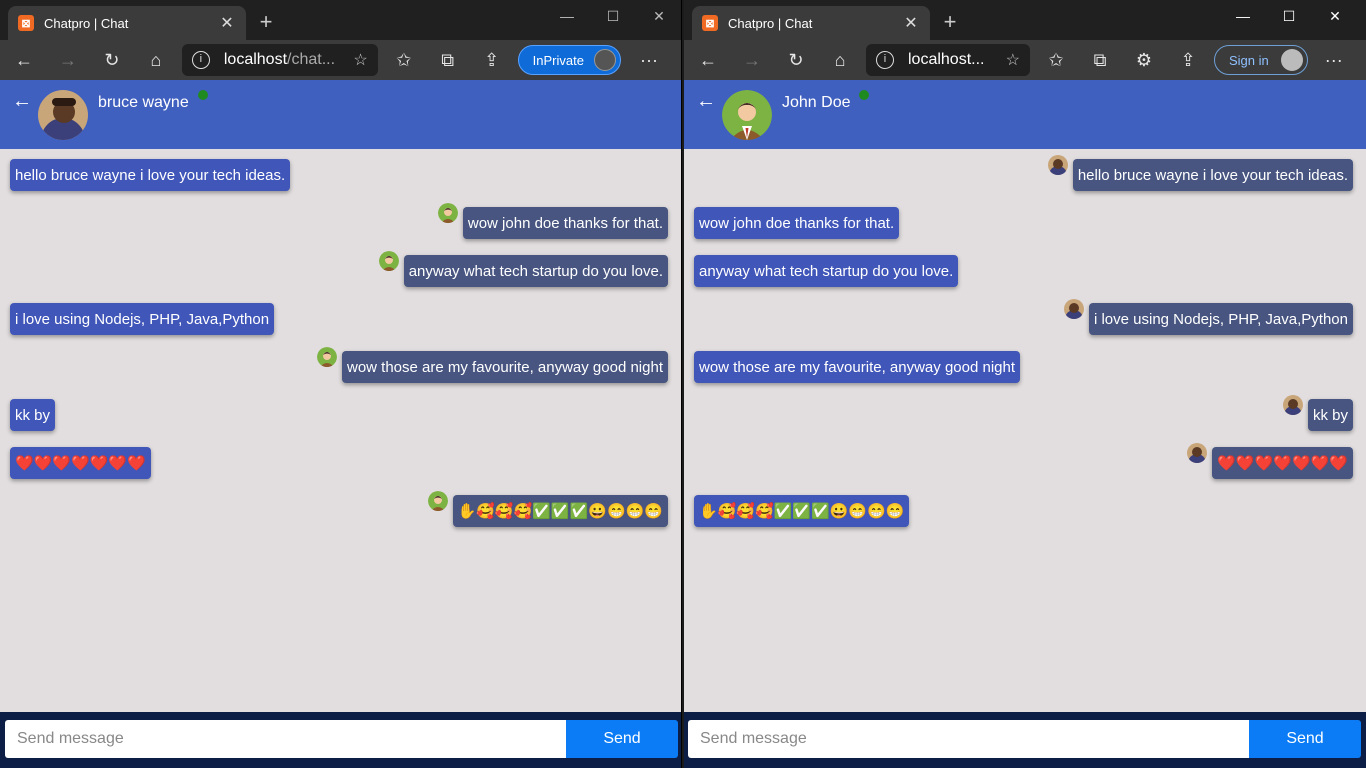 The height and width of the screenshot is (768, 1366). What do you see at coordinates (255, 59) in the screenshot?
I see `url-host: localhost` at bounding box center [255, 59].